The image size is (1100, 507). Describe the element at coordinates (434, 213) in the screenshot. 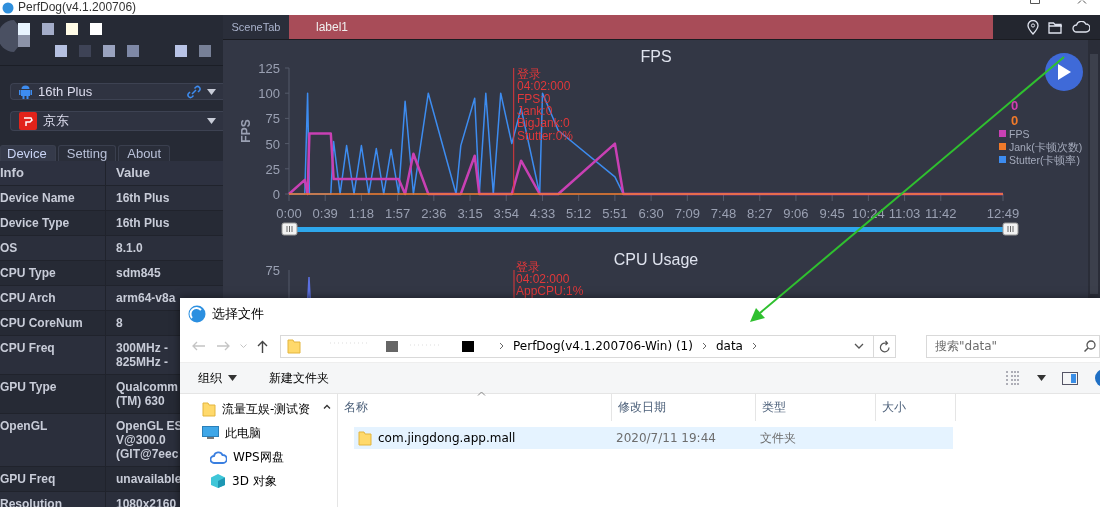

I see `tick-label: 2:36` at that location.